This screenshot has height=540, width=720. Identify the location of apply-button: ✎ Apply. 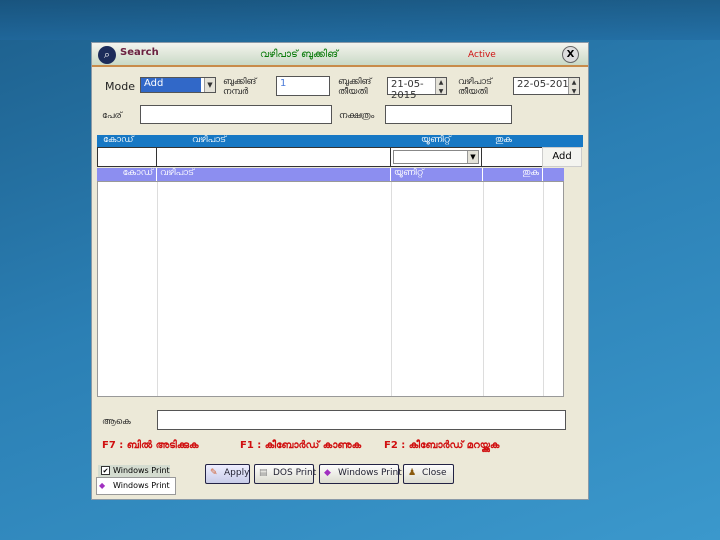
(227, 474).